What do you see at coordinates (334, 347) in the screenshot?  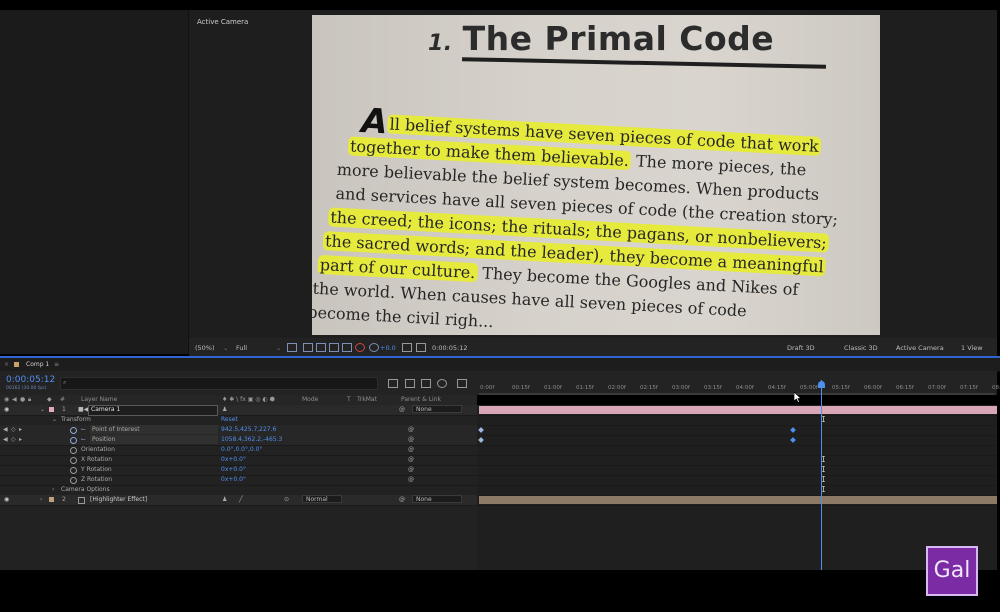 I see `guides-icon` at bounding box center [334, 347].